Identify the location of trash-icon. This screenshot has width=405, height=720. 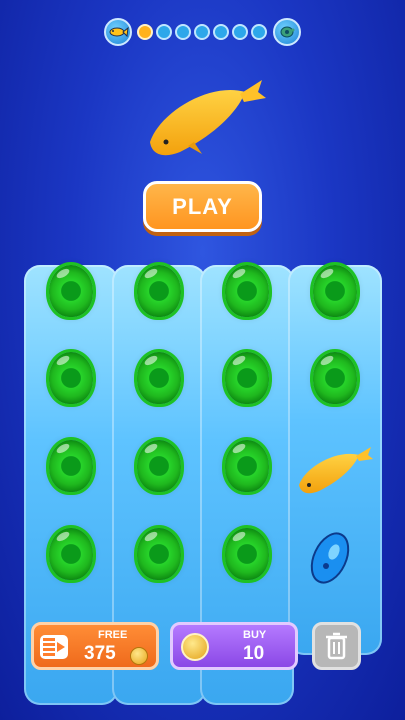
(336, 646).